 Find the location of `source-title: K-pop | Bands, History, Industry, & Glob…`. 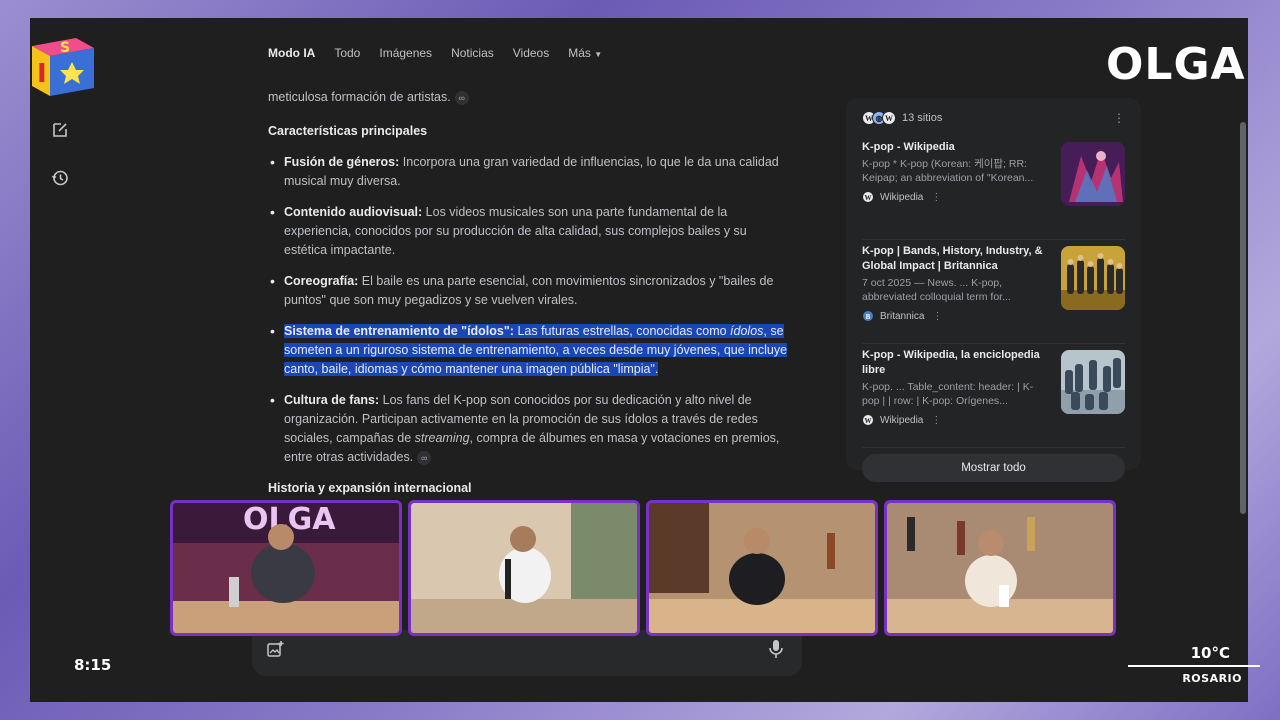

source-title: K-pop | Bands, History, Industry, & Glob… is located at coordinates (954, 259).